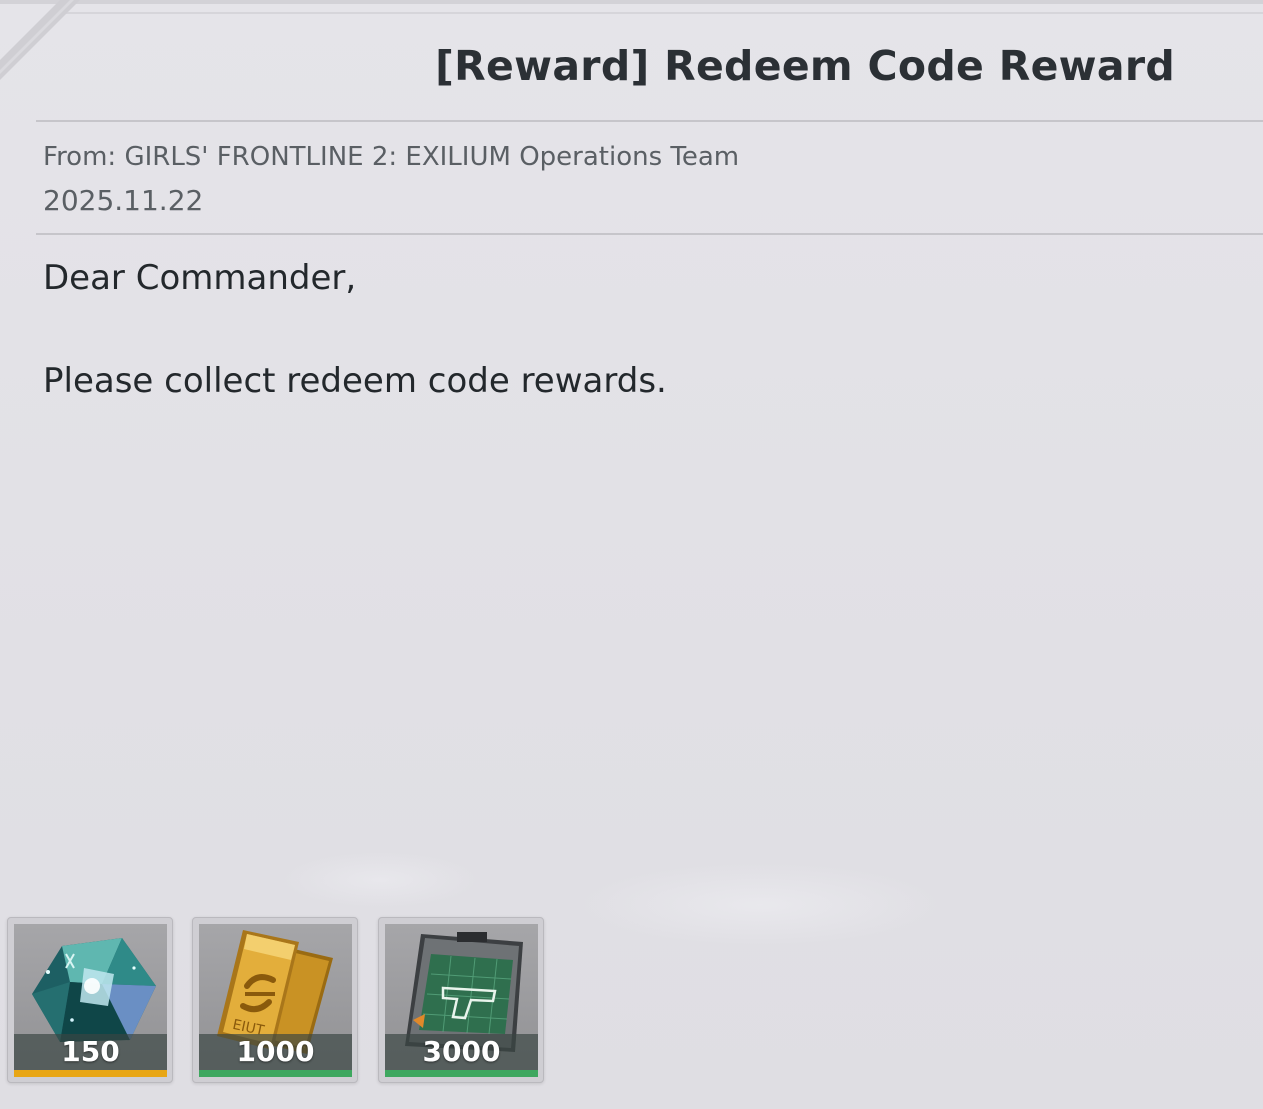 The height and width of the screenshot is (1109, 1263). Describe the element at coordinates (90, 1051) in the screenshot. I see `reward-quantity: 150` at that location.